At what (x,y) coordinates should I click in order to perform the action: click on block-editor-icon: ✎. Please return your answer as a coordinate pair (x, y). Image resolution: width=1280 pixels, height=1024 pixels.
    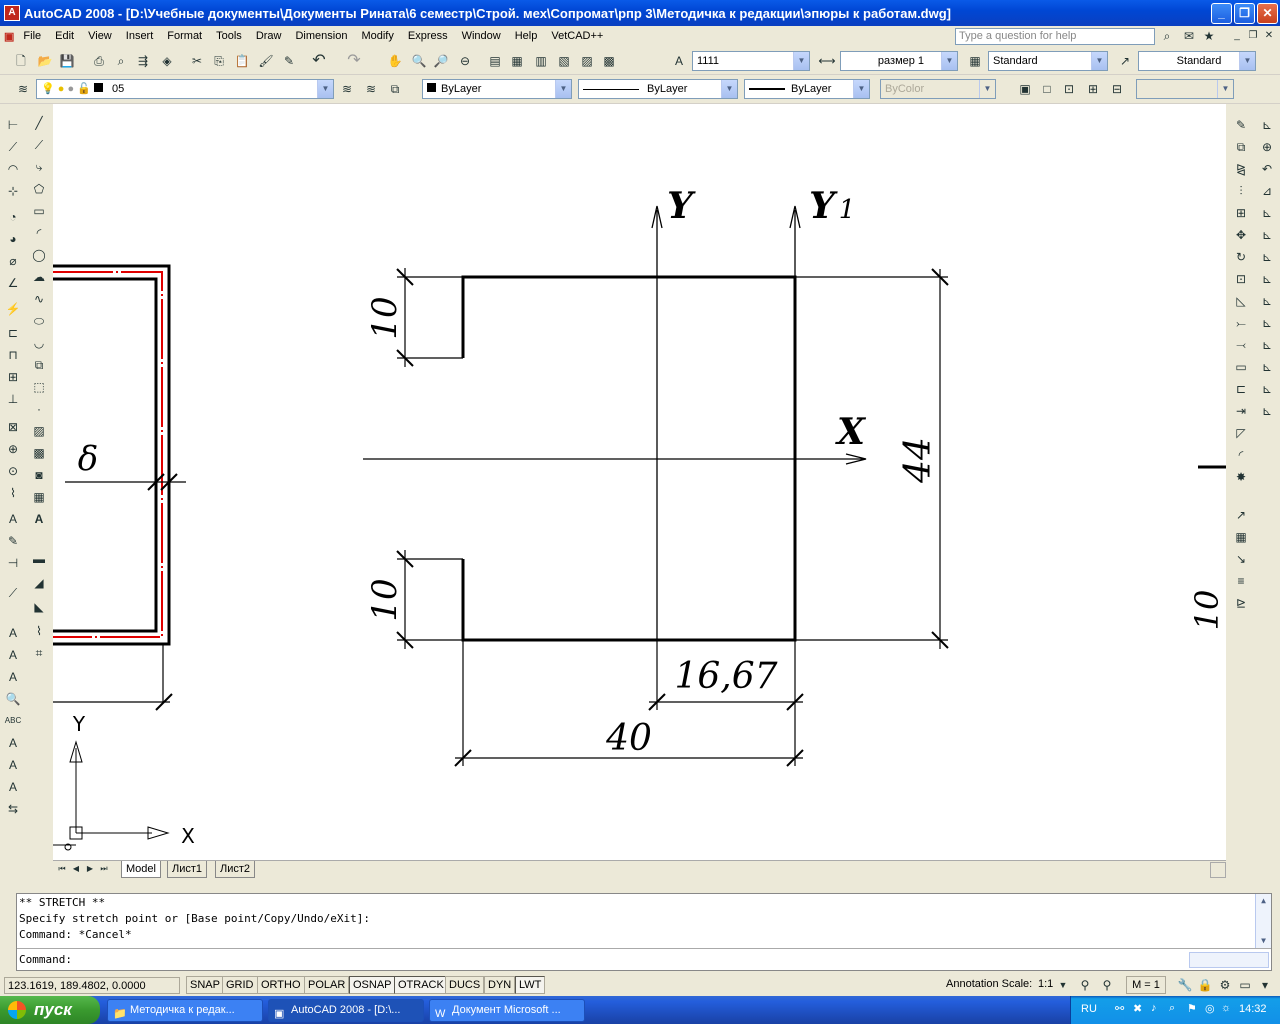
    Looking at the image, I should click on (289, 61).